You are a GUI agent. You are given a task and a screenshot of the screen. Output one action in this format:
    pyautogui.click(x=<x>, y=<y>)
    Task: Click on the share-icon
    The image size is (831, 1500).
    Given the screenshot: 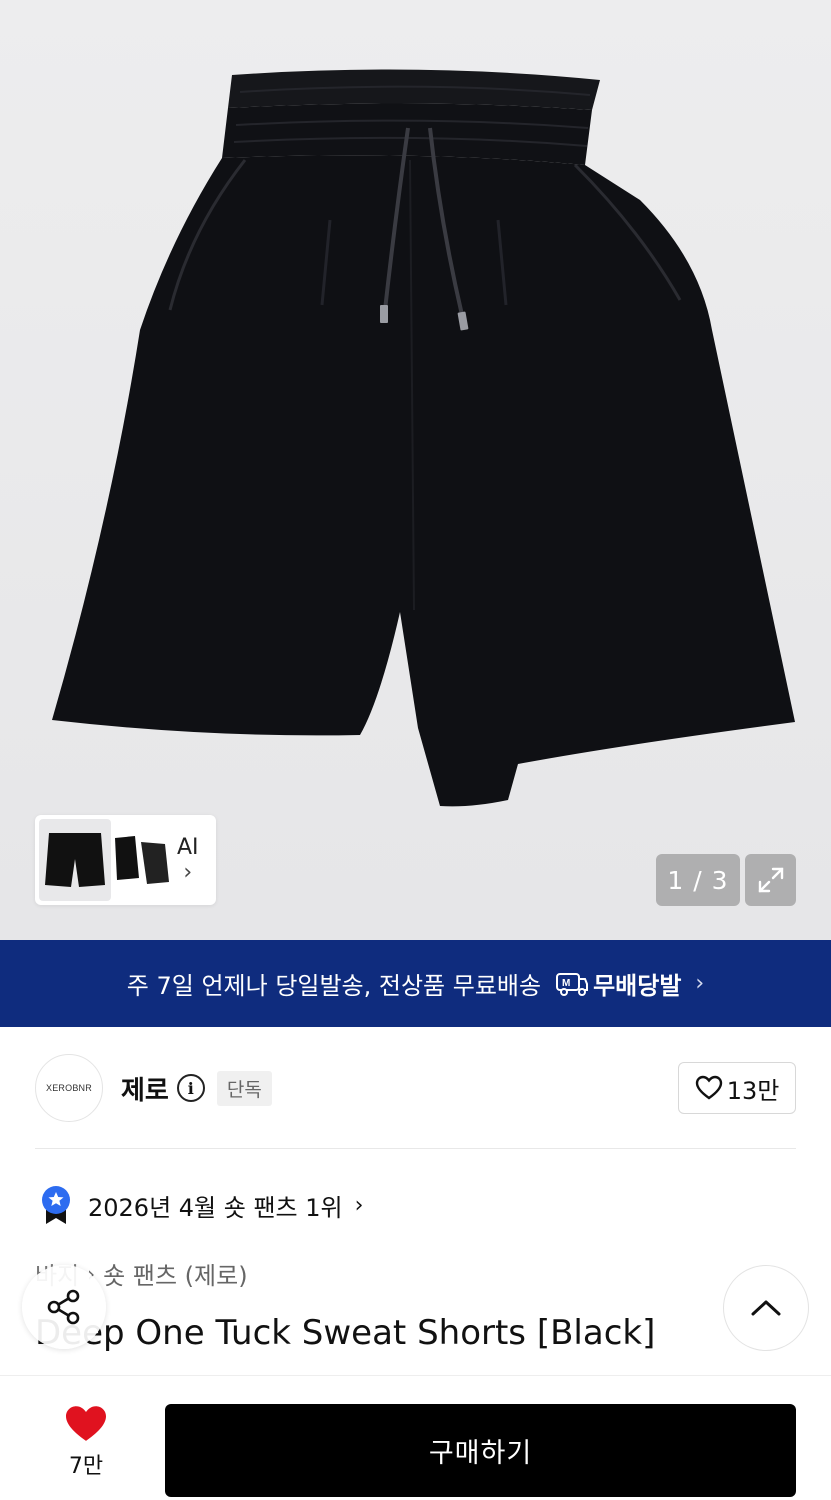 What is the action you would take?
    pyautogui.click(x=63, y=1307)
    